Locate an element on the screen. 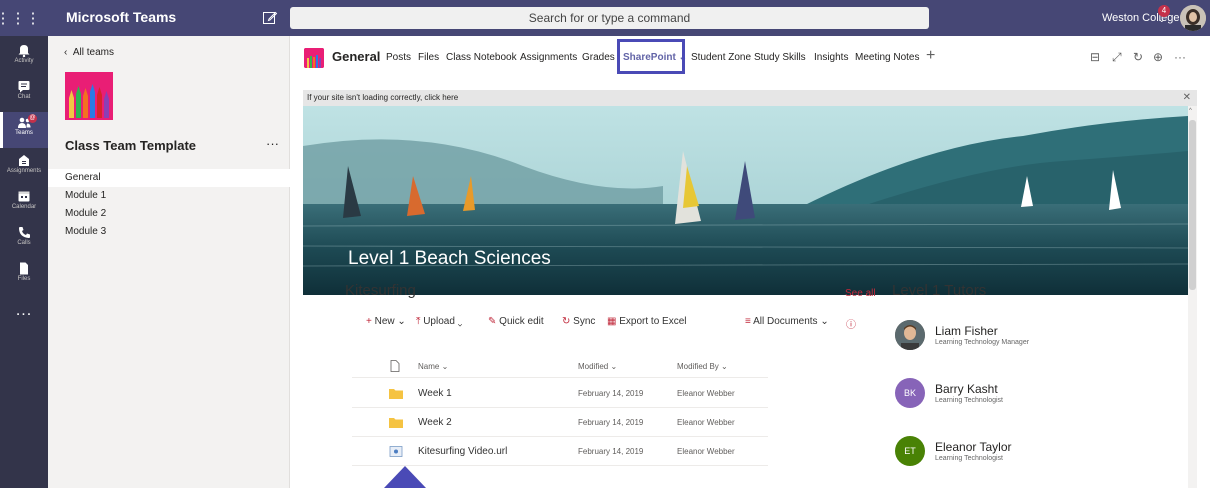  rail-item-files: Files is located at coordinates (24, 276).